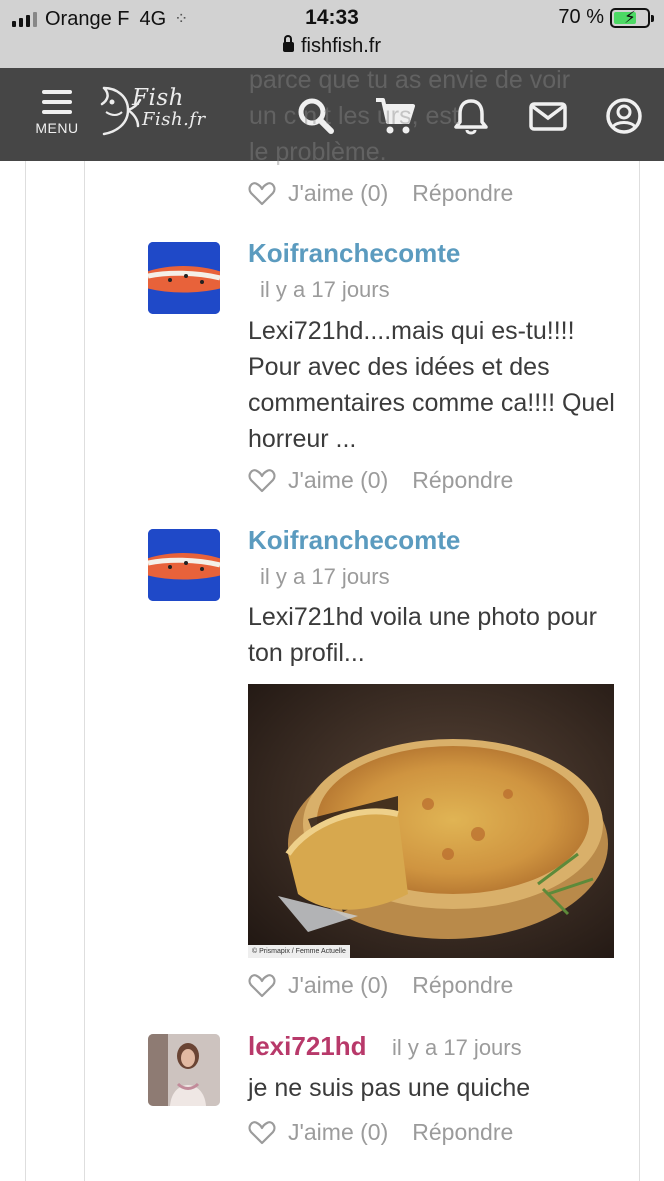  Describe the element at coordinates (332, 34) in the screenshot. I see `status-bar: Orange F 4G ⁘ 14:33 70 % ⚡ fishfish.fr` at that location.